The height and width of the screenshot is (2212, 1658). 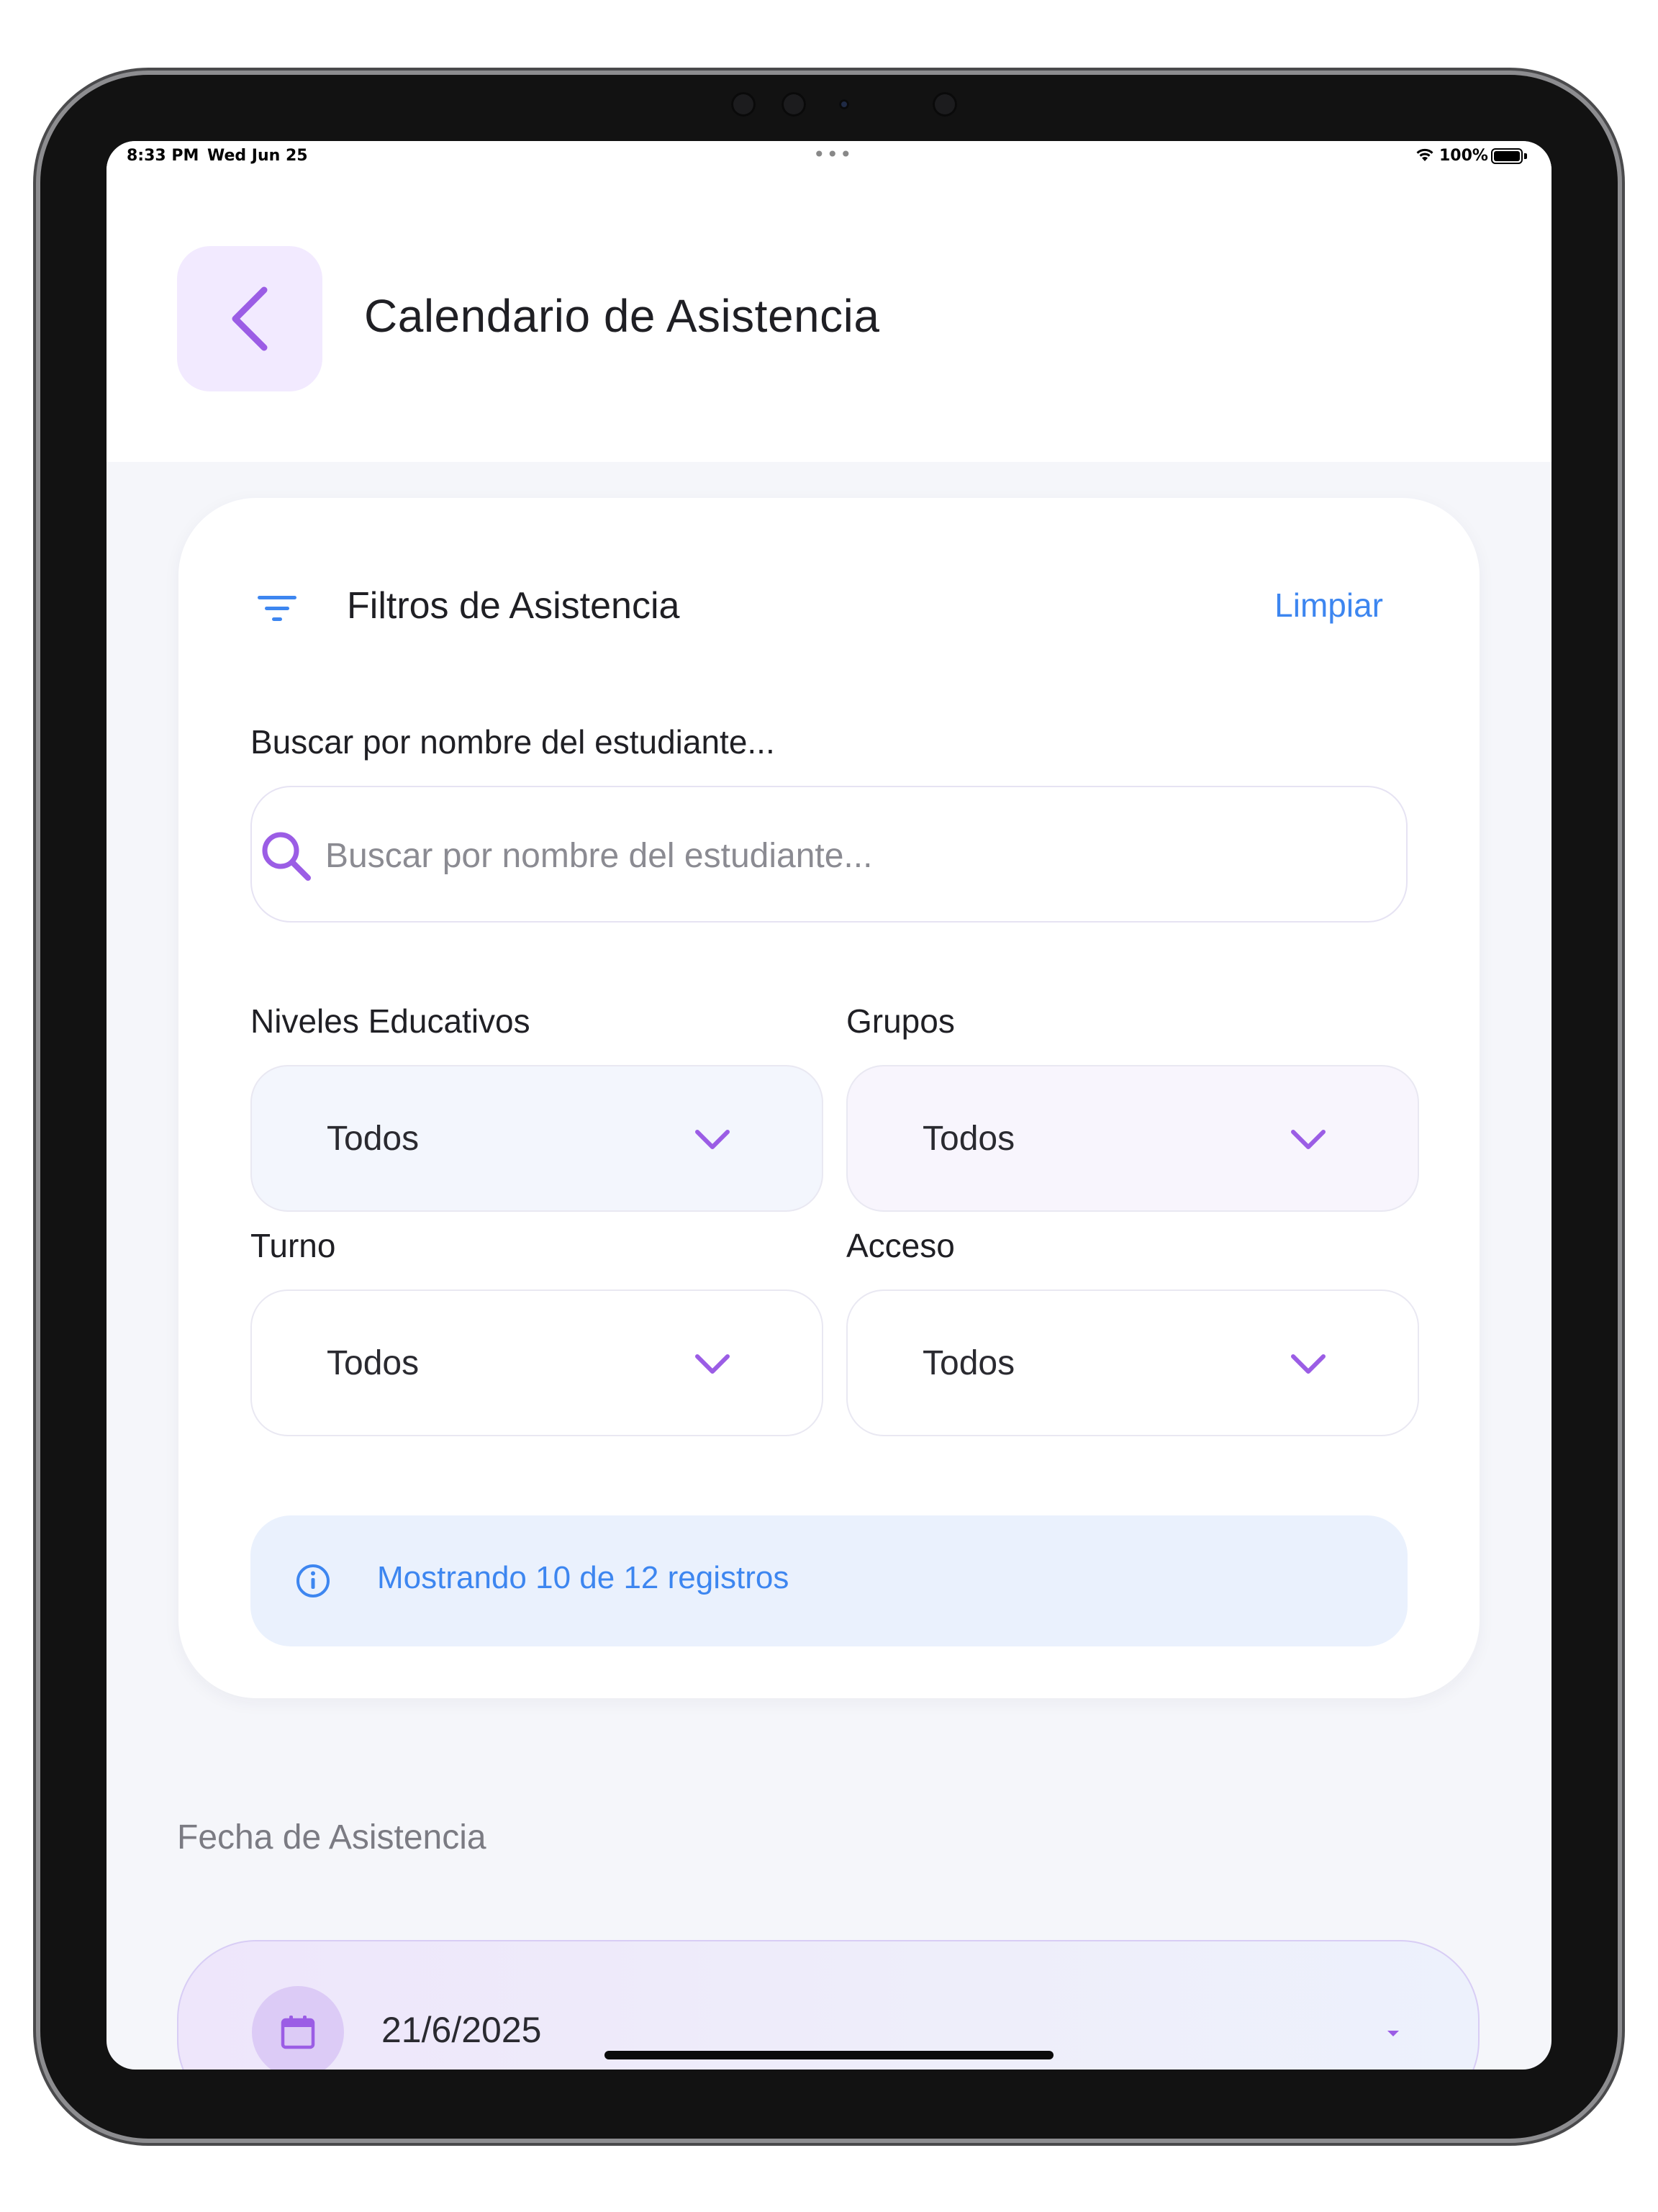 I want to click on back-button, so click(x=250, y=318).